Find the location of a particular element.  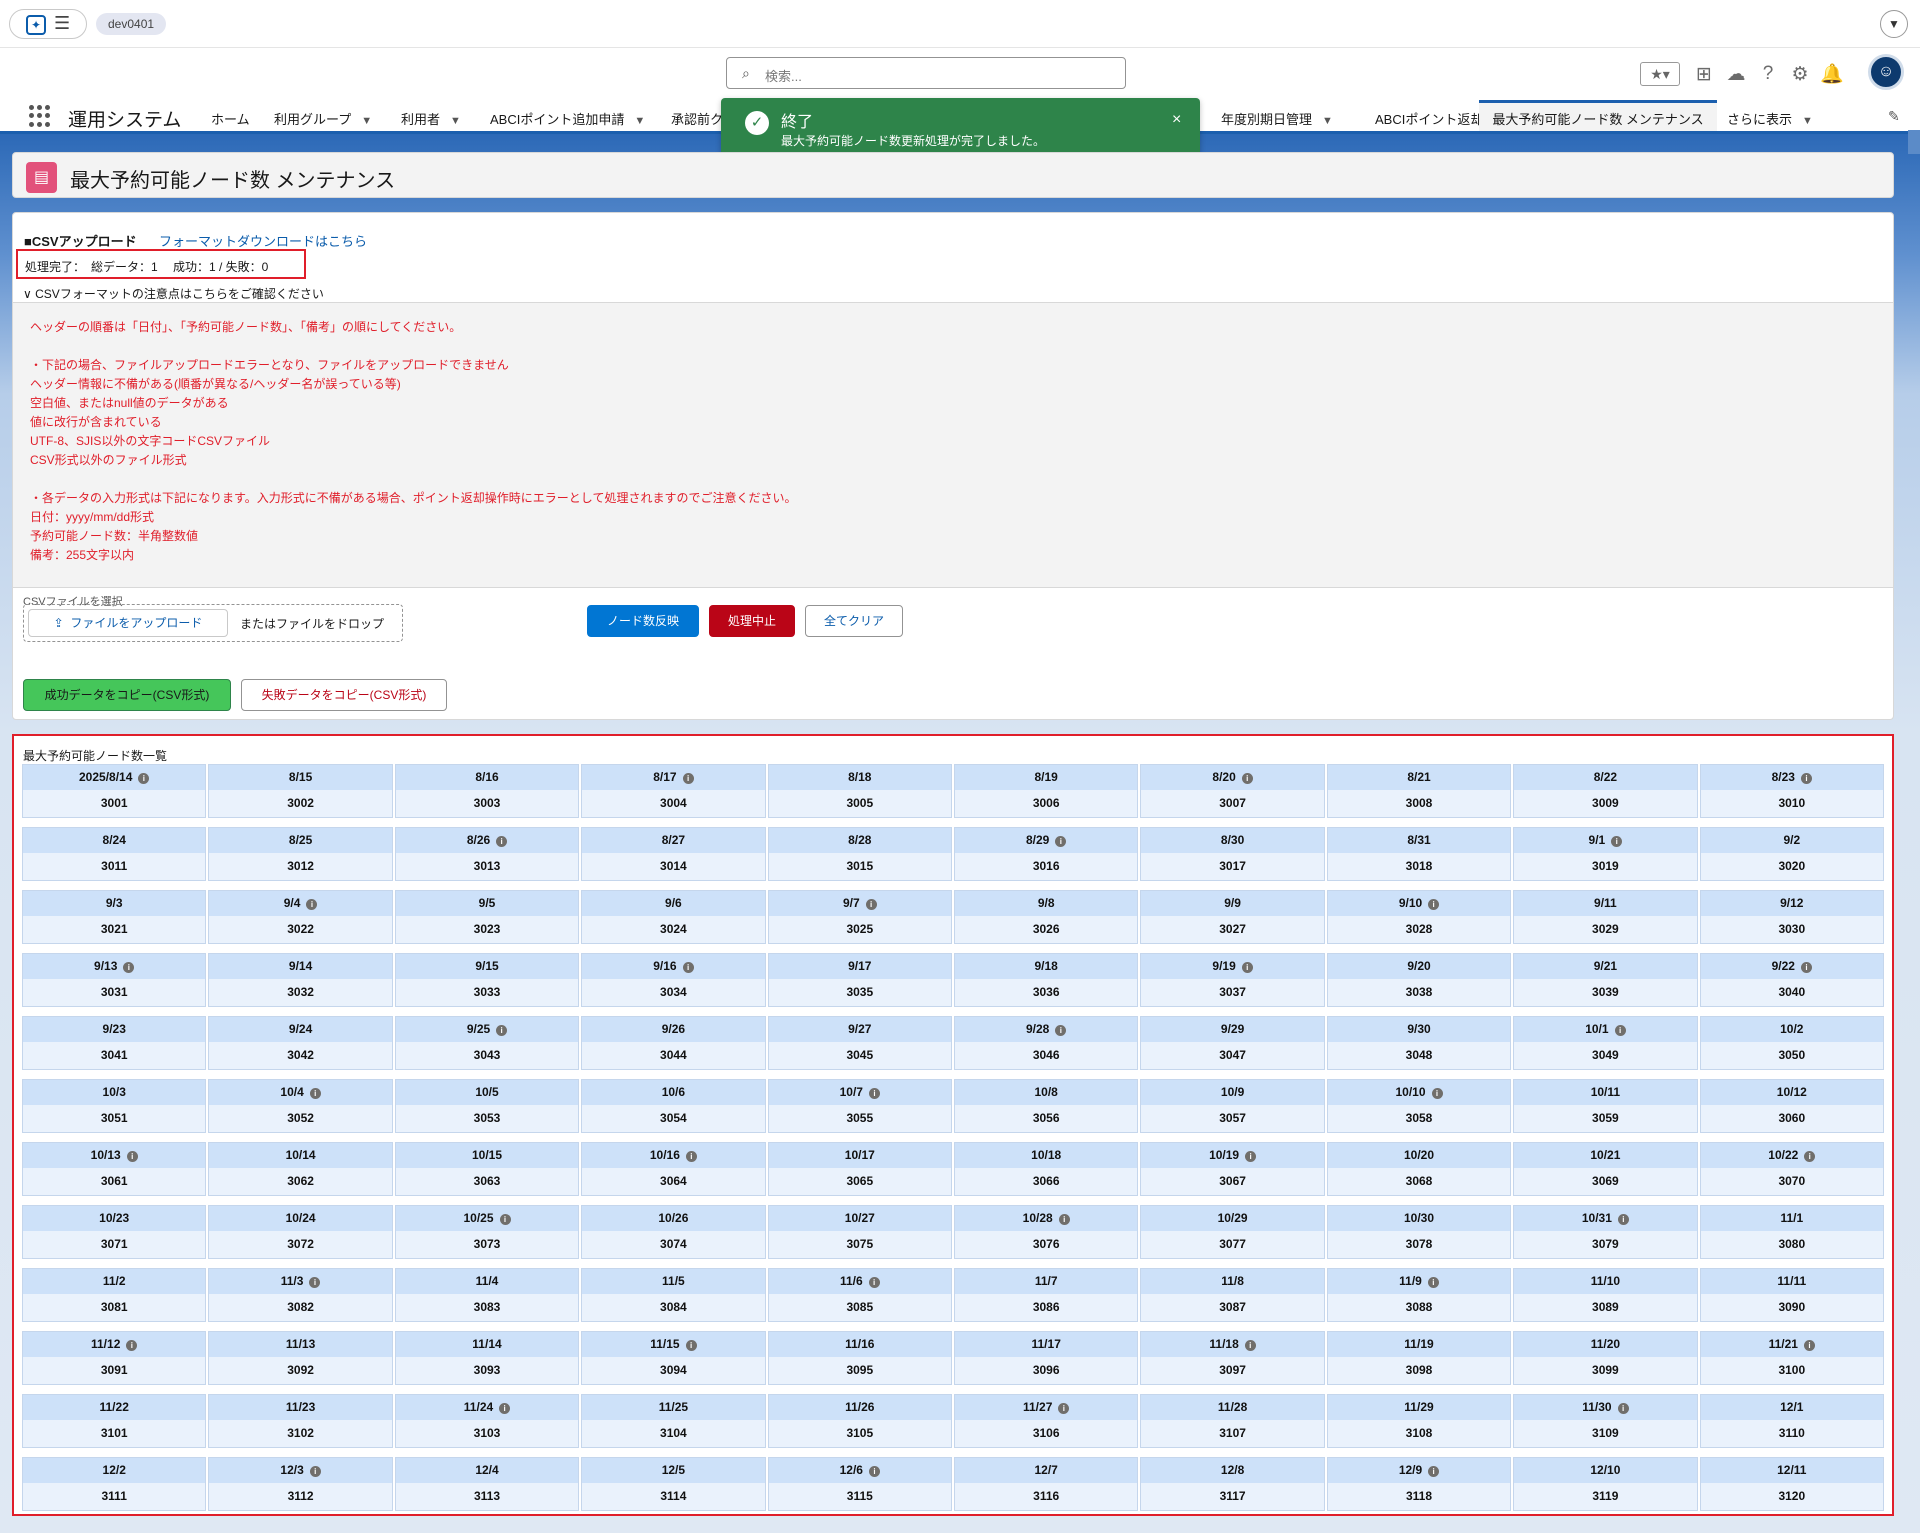

copy-failure-button: 失敗データをコピー(CSV形式) is located at coordinates (344, 695).